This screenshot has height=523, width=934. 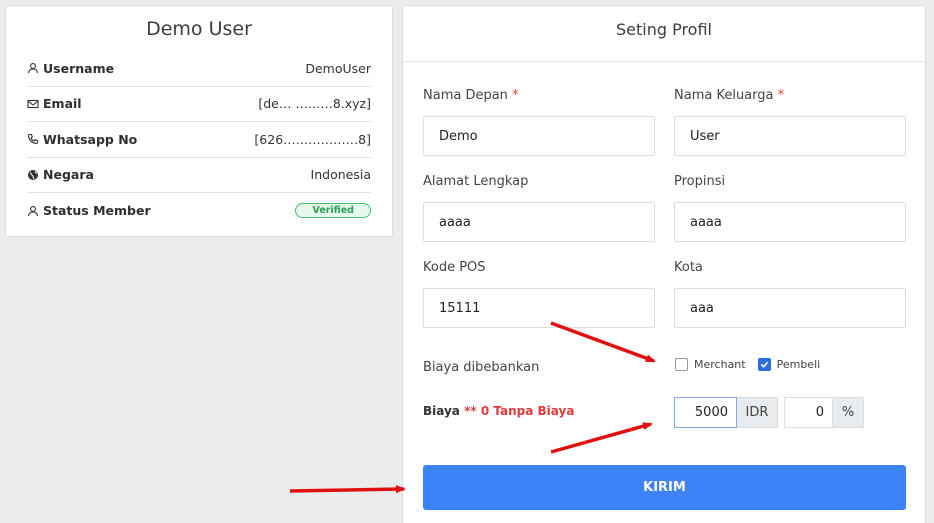 I want to click on field-nama-depan: Nama Depan * Demo, so click(x=539, y=122).